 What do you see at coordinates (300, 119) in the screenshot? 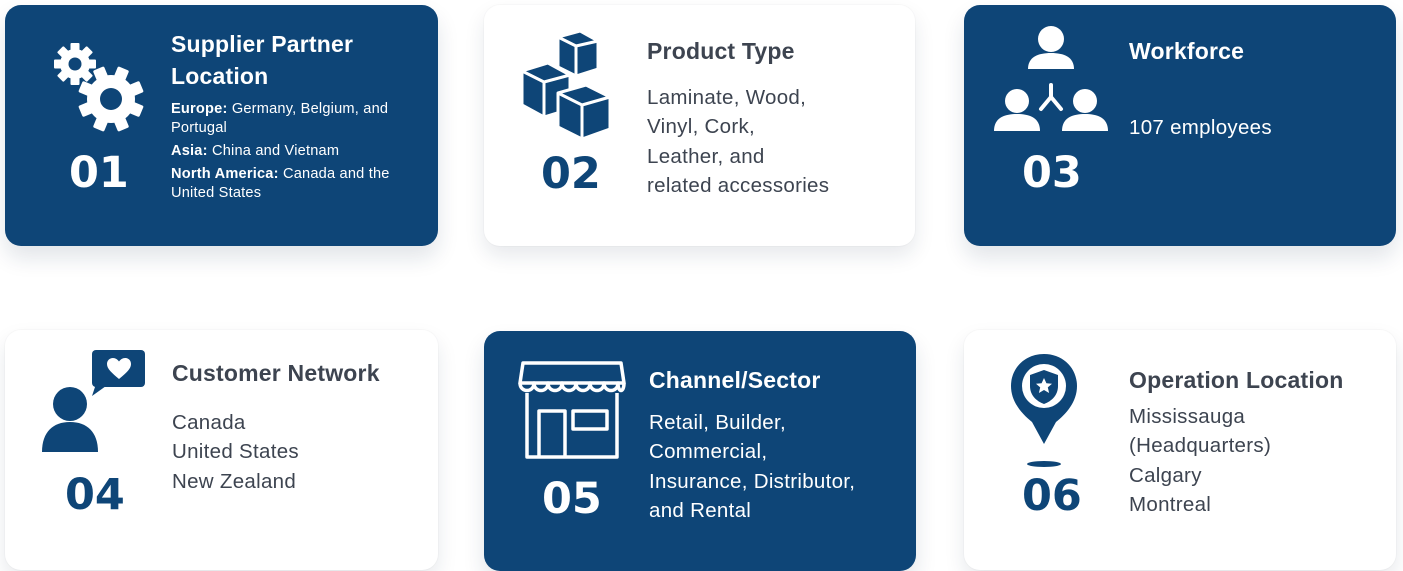
I see `location-entry-europe: Europe: Germany, Belgium, and Portugal` at bounding box center [300, 119].